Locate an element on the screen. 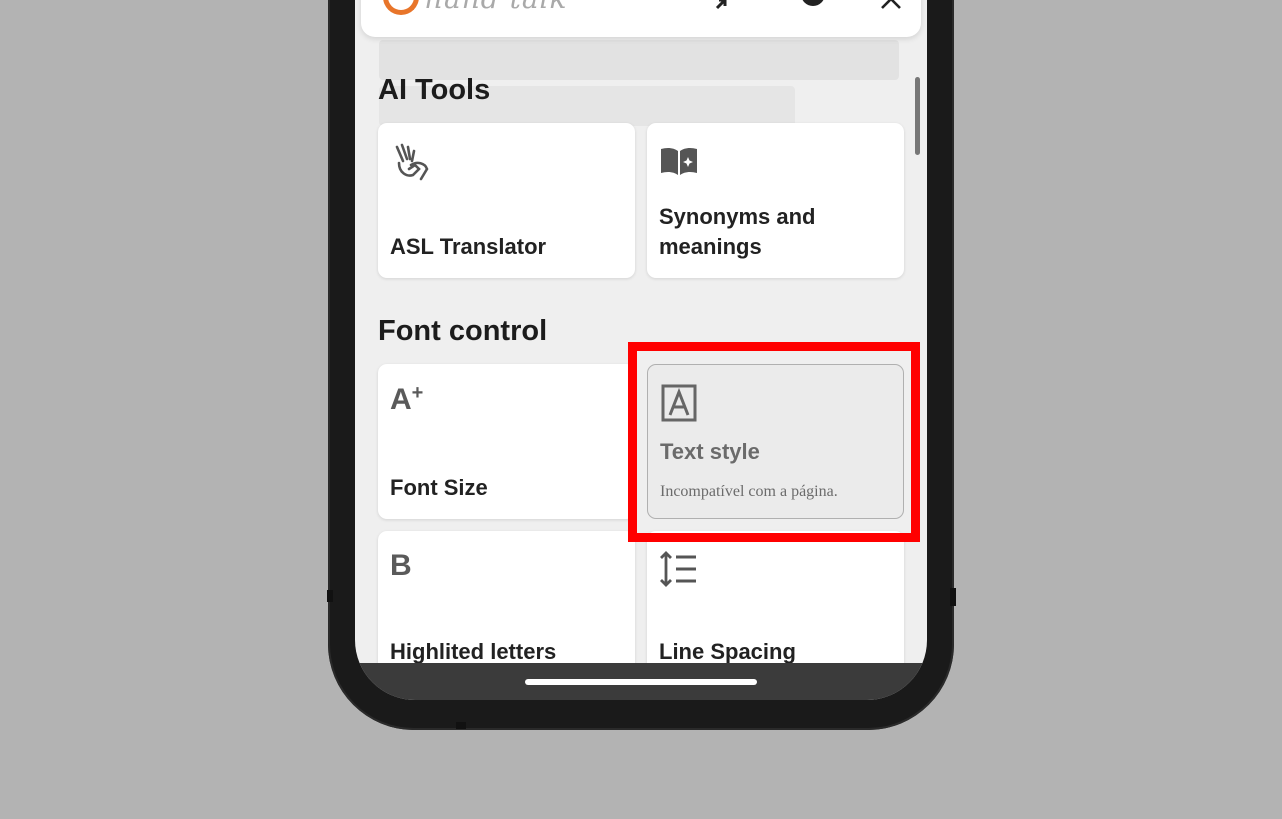  font-size-label: Font Size is located at coordinates (439, 487).